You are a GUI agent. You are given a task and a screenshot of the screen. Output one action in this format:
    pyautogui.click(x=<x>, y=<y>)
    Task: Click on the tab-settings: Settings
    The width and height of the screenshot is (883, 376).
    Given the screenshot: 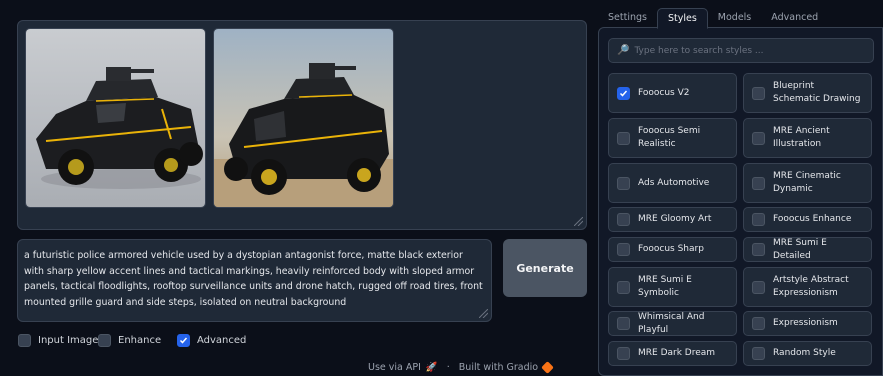 What is the action you would take?
    pyautogui.click(x=627, y=18)
    